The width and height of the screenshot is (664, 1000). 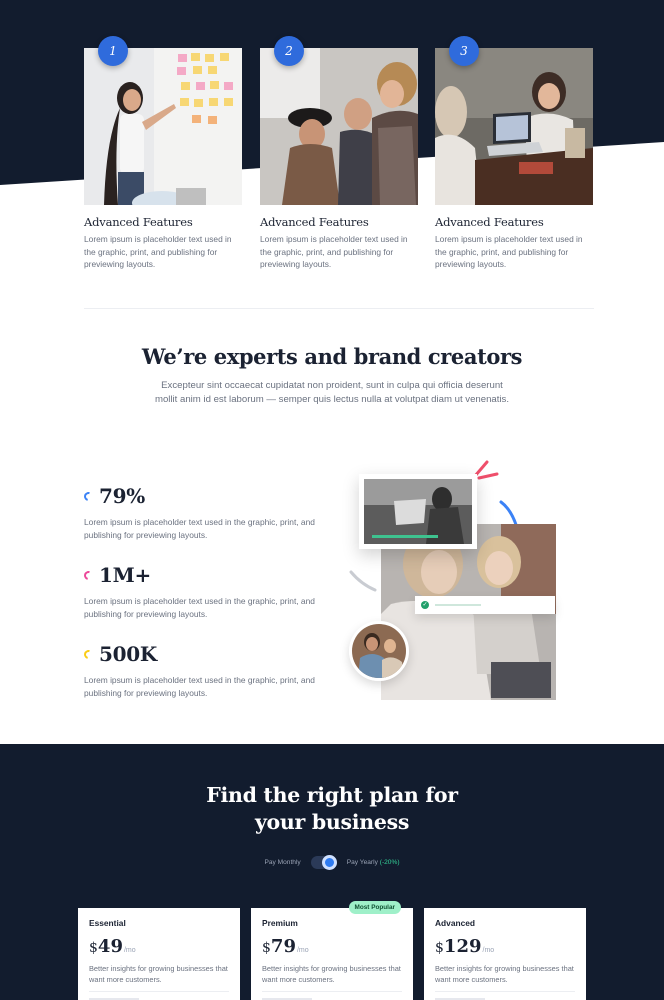 I want to click on image-collage: ✓, so click(x=452, y=583).